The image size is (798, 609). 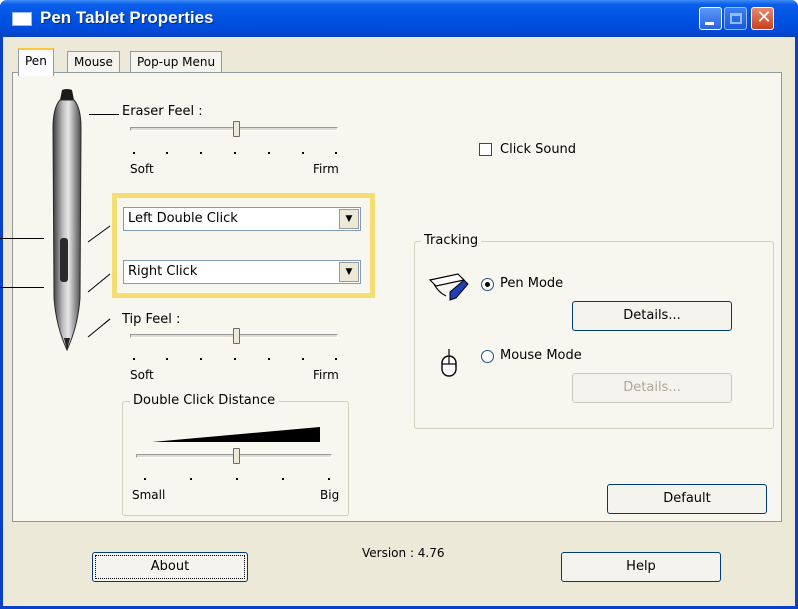 What do you see at coordinates (151, 319) in the screenshot?
I see `tip-feel-label: Tip Feel :` at bounding box center [151, 319].